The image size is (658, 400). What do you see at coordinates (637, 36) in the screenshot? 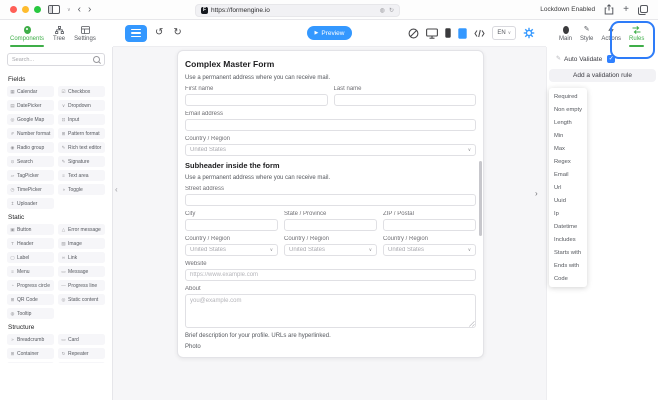
I see `tab-rules: Rules` at bounding box center [637, 36].